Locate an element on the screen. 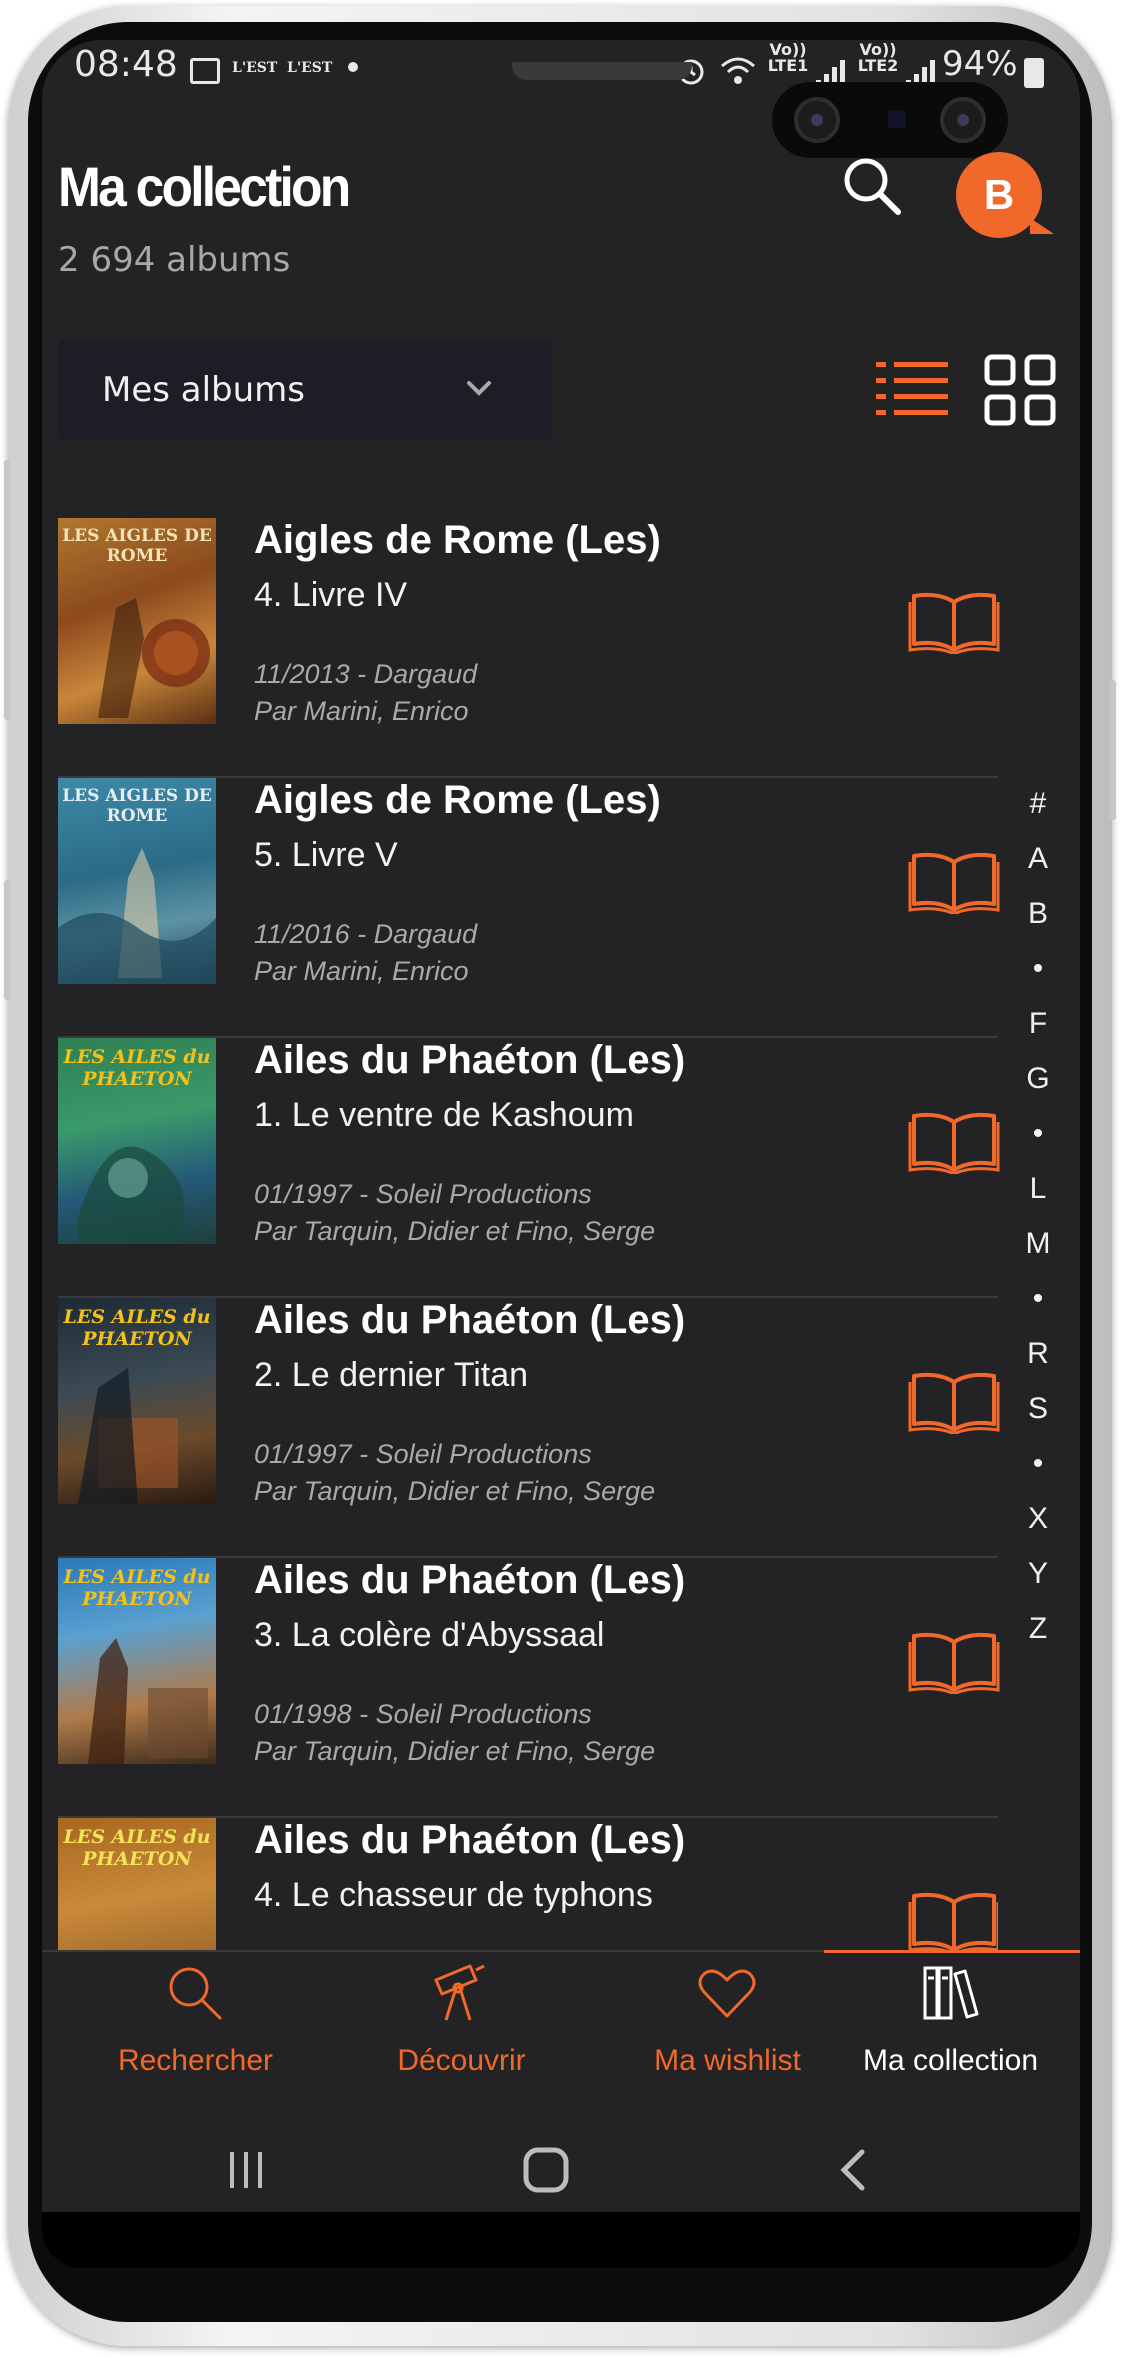 The height and width of the screenshot is (2358, 1122). album-meta: 11/2013 - Dargaud Par Marini, Enrico is located at coordinates (365, 693).